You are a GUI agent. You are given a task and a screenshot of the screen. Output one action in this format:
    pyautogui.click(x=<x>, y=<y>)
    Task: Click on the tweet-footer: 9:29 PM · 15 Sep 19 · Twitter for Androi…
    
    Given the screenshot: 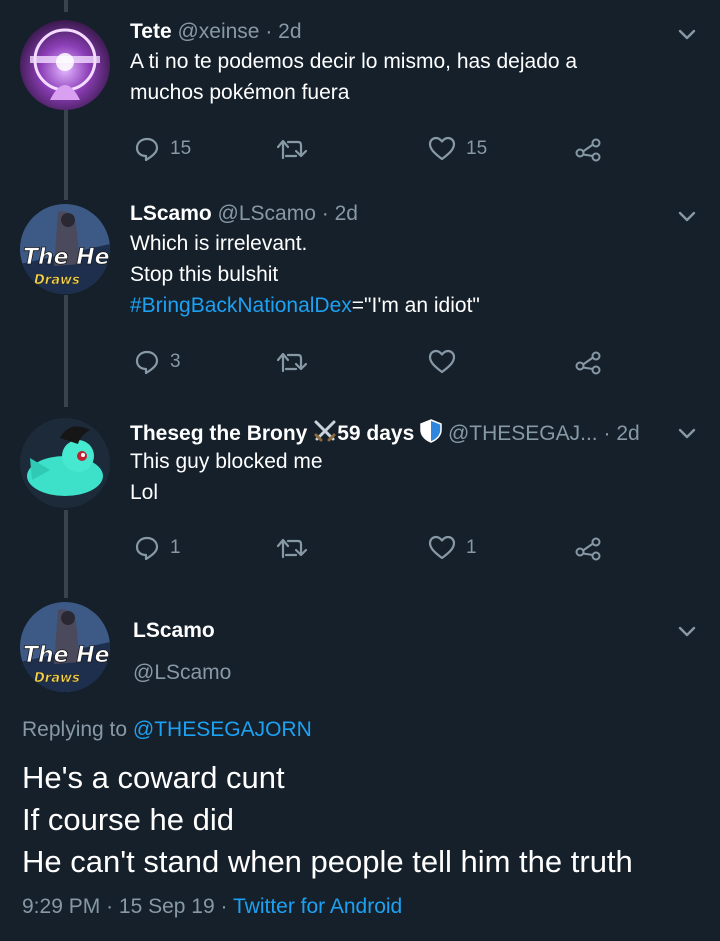 What is the action you would take?
    pyautogui.click(x=212, y=907)
    